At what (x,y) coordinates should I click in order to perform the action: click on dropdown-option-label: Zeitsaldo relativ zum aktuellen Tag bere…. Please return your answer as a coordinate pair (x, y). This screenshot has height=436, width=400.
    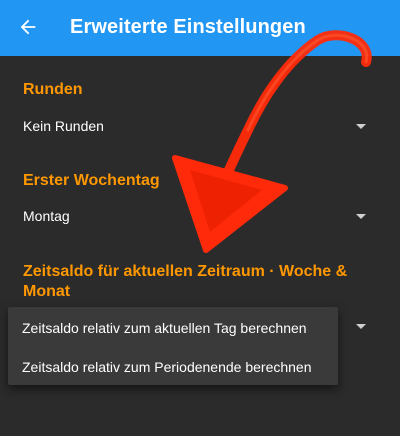
    Looking at the image, I should click on (164, 328).